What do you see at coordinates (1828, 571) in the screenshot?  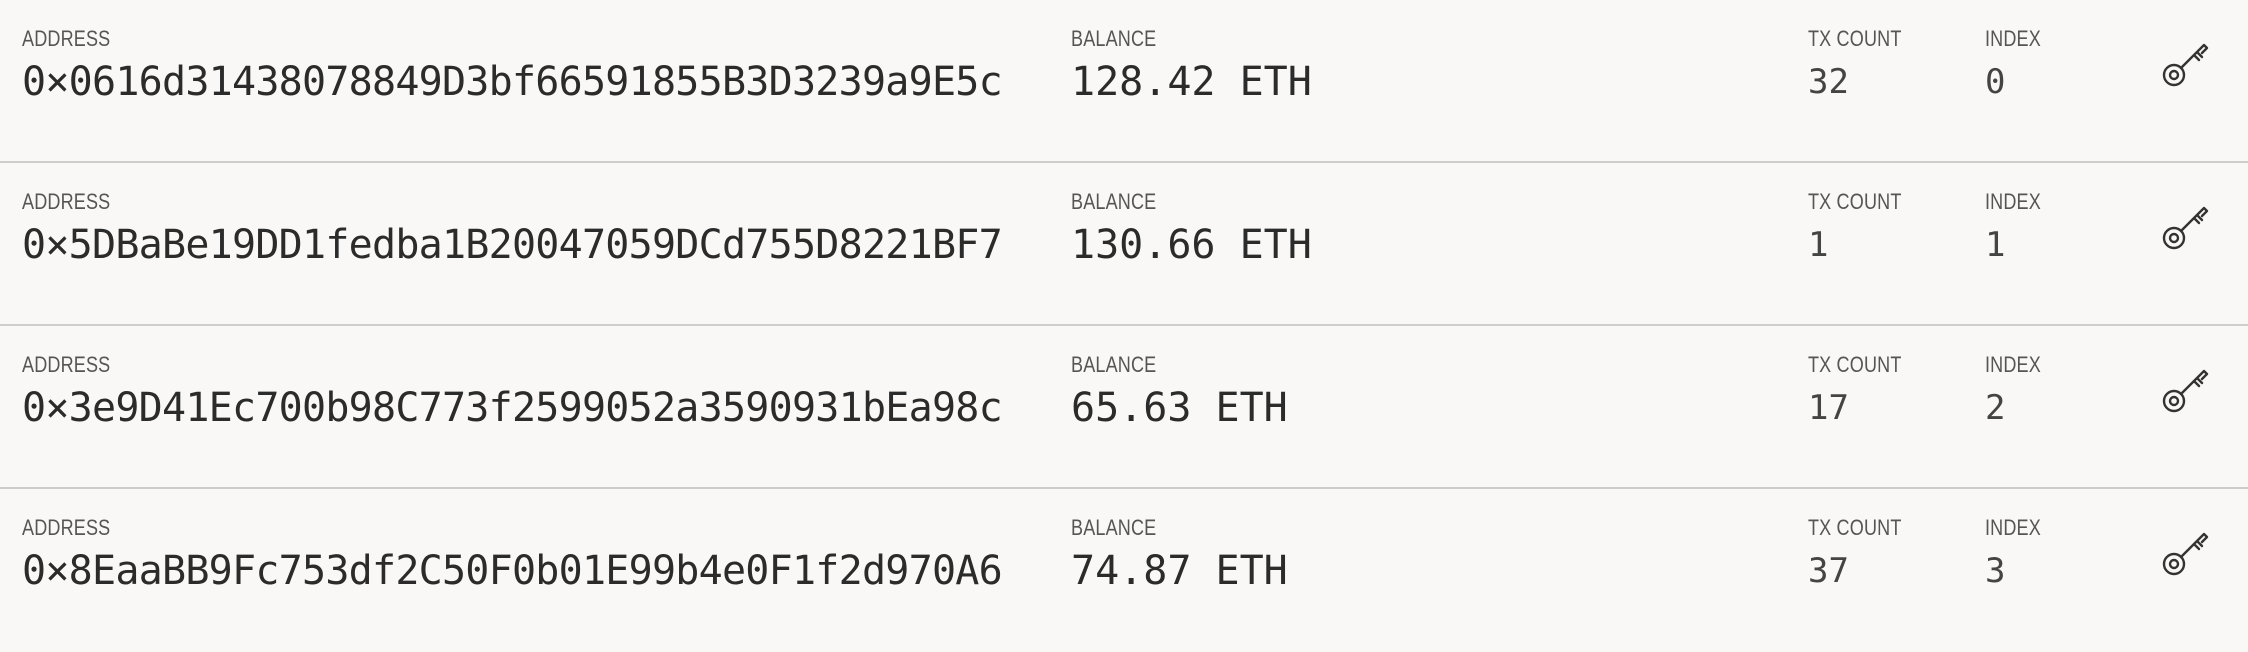 I see `tx-count-value: 37` at bounding box center [1828, 571].